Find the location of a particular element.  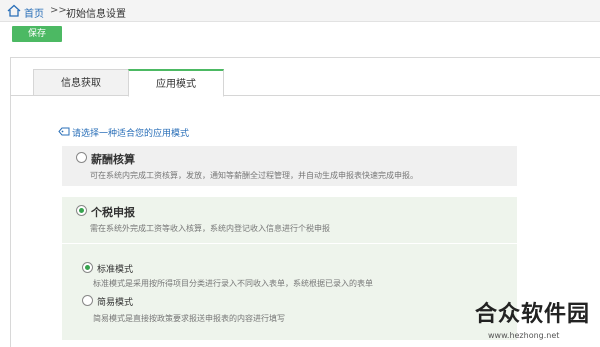

breadcrumb-home-link: 首页 is located at coordinates (34, 12).